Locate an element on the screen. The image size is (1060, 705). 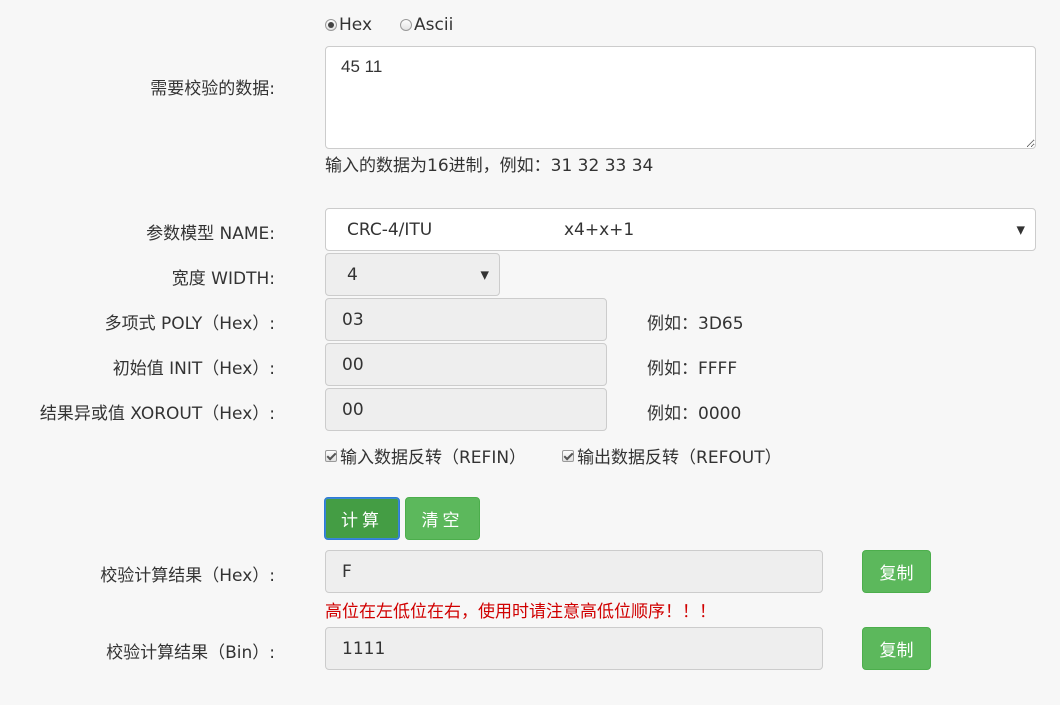
data-input-label: 需要校验的数据: is located at coordinates (212, 89).